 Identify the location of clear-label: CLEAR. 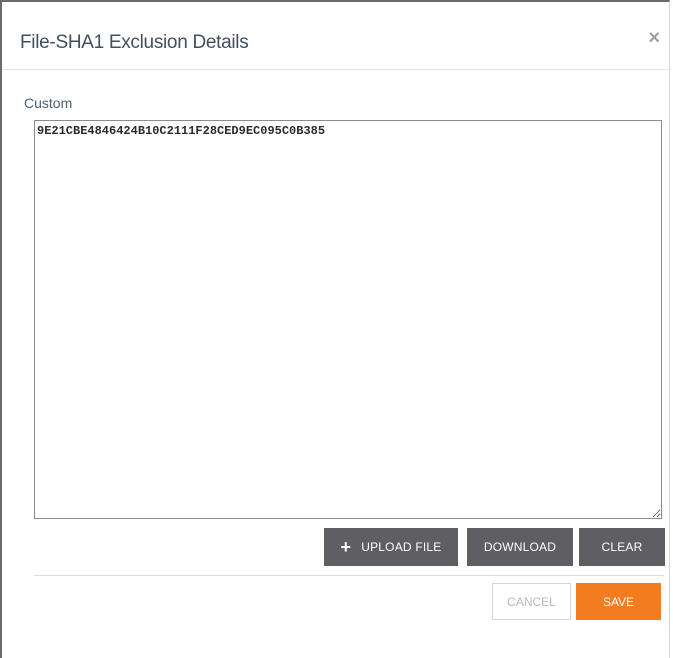
(622, 547).